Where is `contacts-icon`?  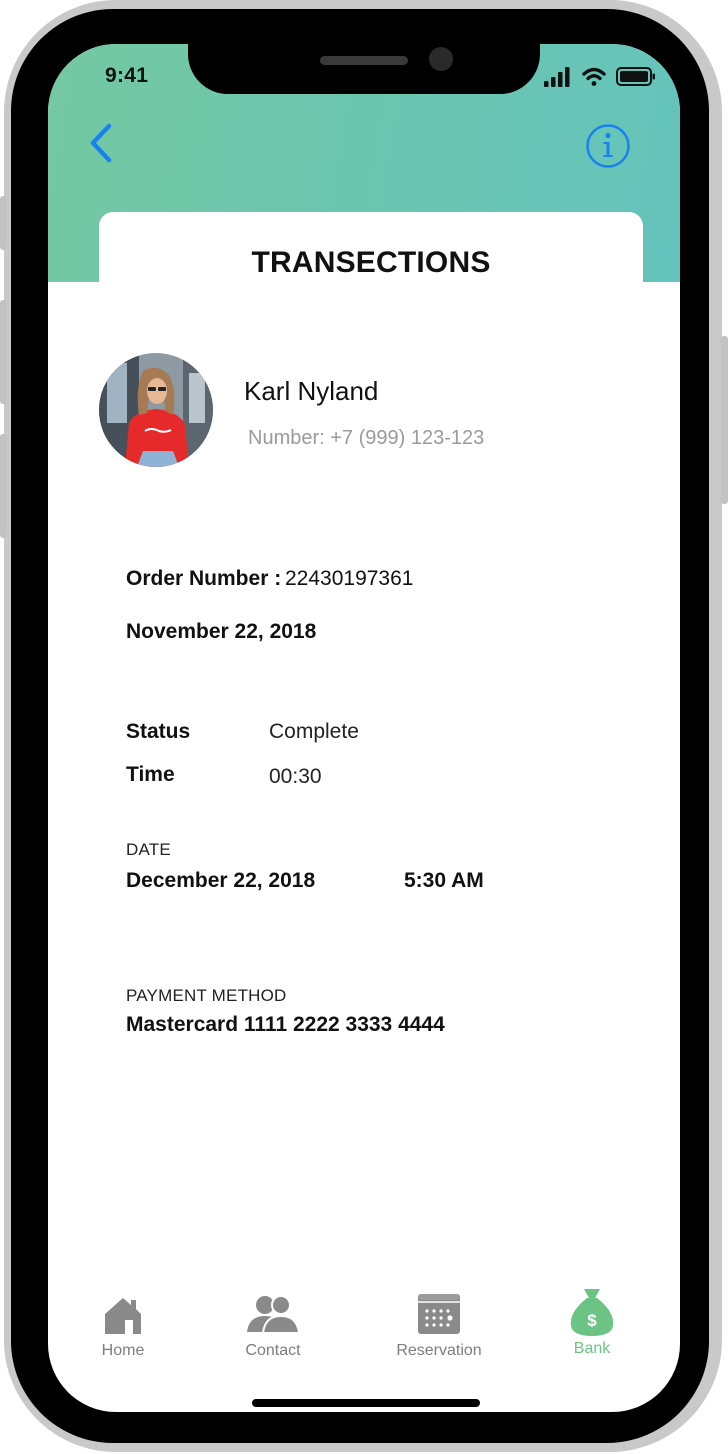 contacts-icon is located at coordinates (274, 1314).